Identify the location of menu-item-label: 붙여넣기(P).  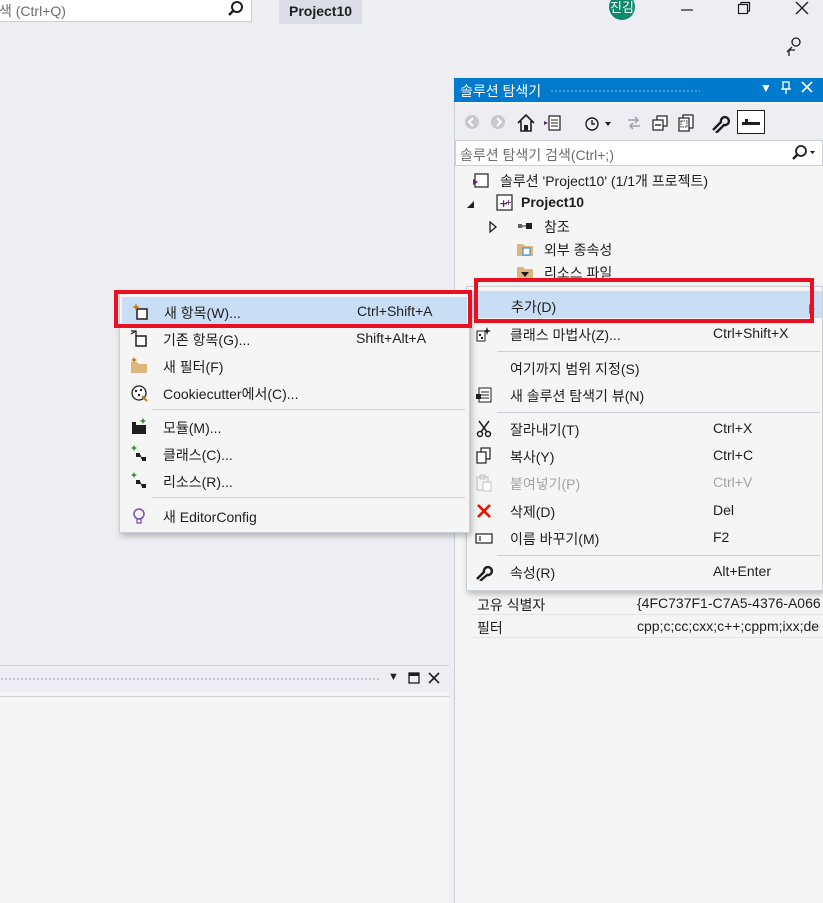
(545, 484).